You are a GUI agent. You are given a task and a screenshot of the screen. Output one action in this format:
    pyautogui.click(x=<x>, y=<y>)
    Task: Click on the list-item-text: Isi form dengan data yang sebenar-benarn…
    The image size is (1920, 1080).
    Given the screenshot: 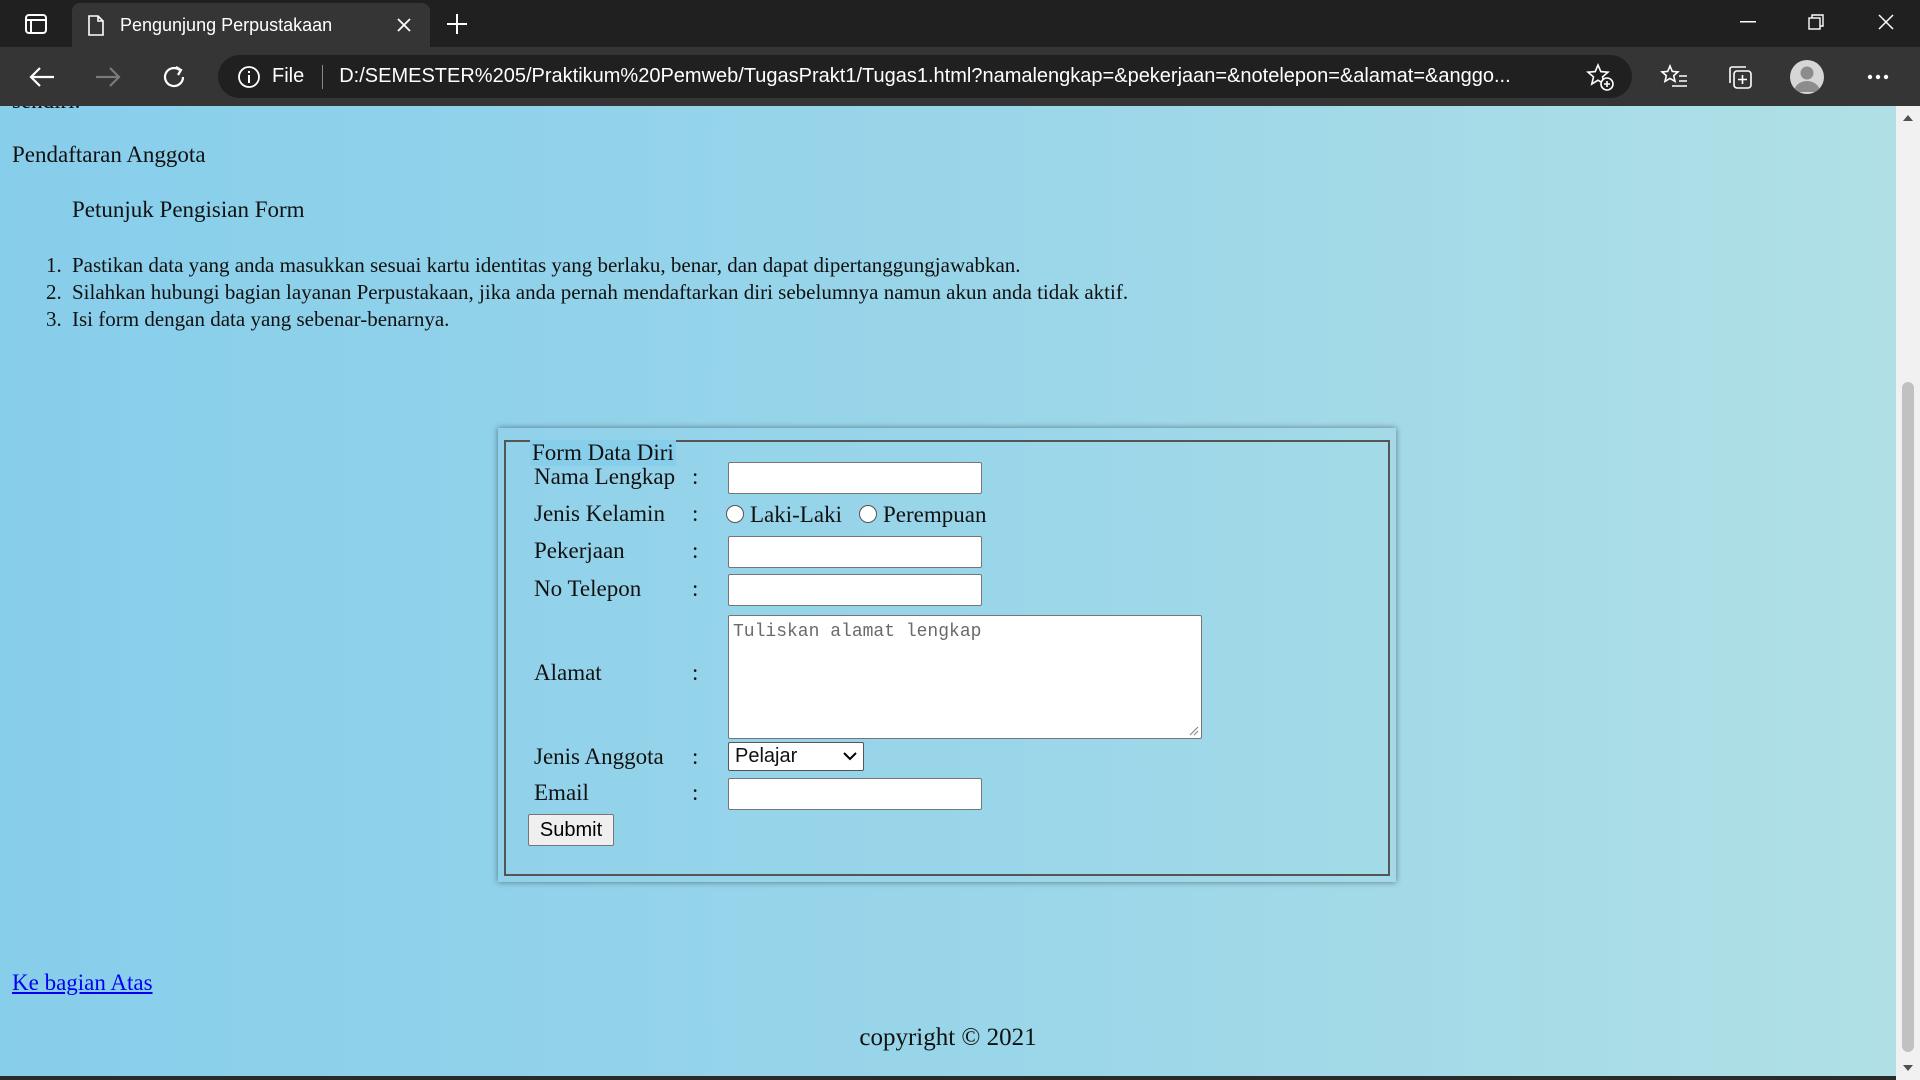 What is the action you would take?
    pyautogui.click(x=261, y=319)
    